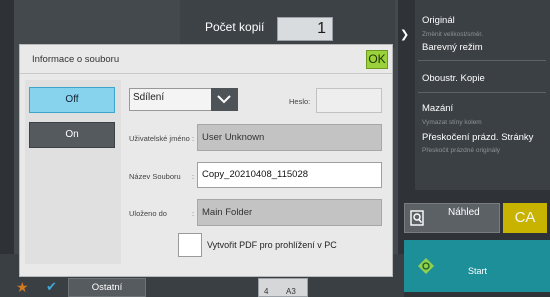  What do you see at coordinates (149, 97) in the screenshot?
I see `share-select-value: Sdílení` at bounding box center [149, 97].